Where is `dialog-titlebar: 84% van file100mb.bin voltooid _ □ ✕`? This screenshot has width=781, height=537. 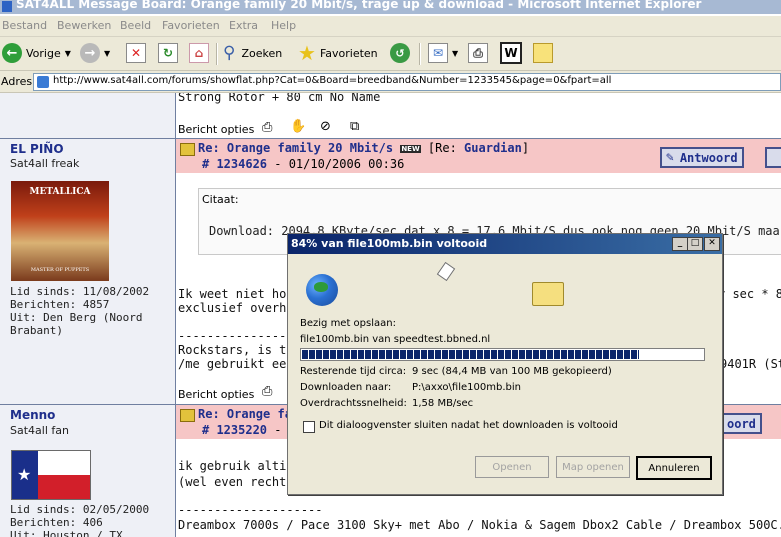
dialog-titlebar: 84% van file100mb.bin voltooid _ □ ✕ is located at coordinates (505, 244).